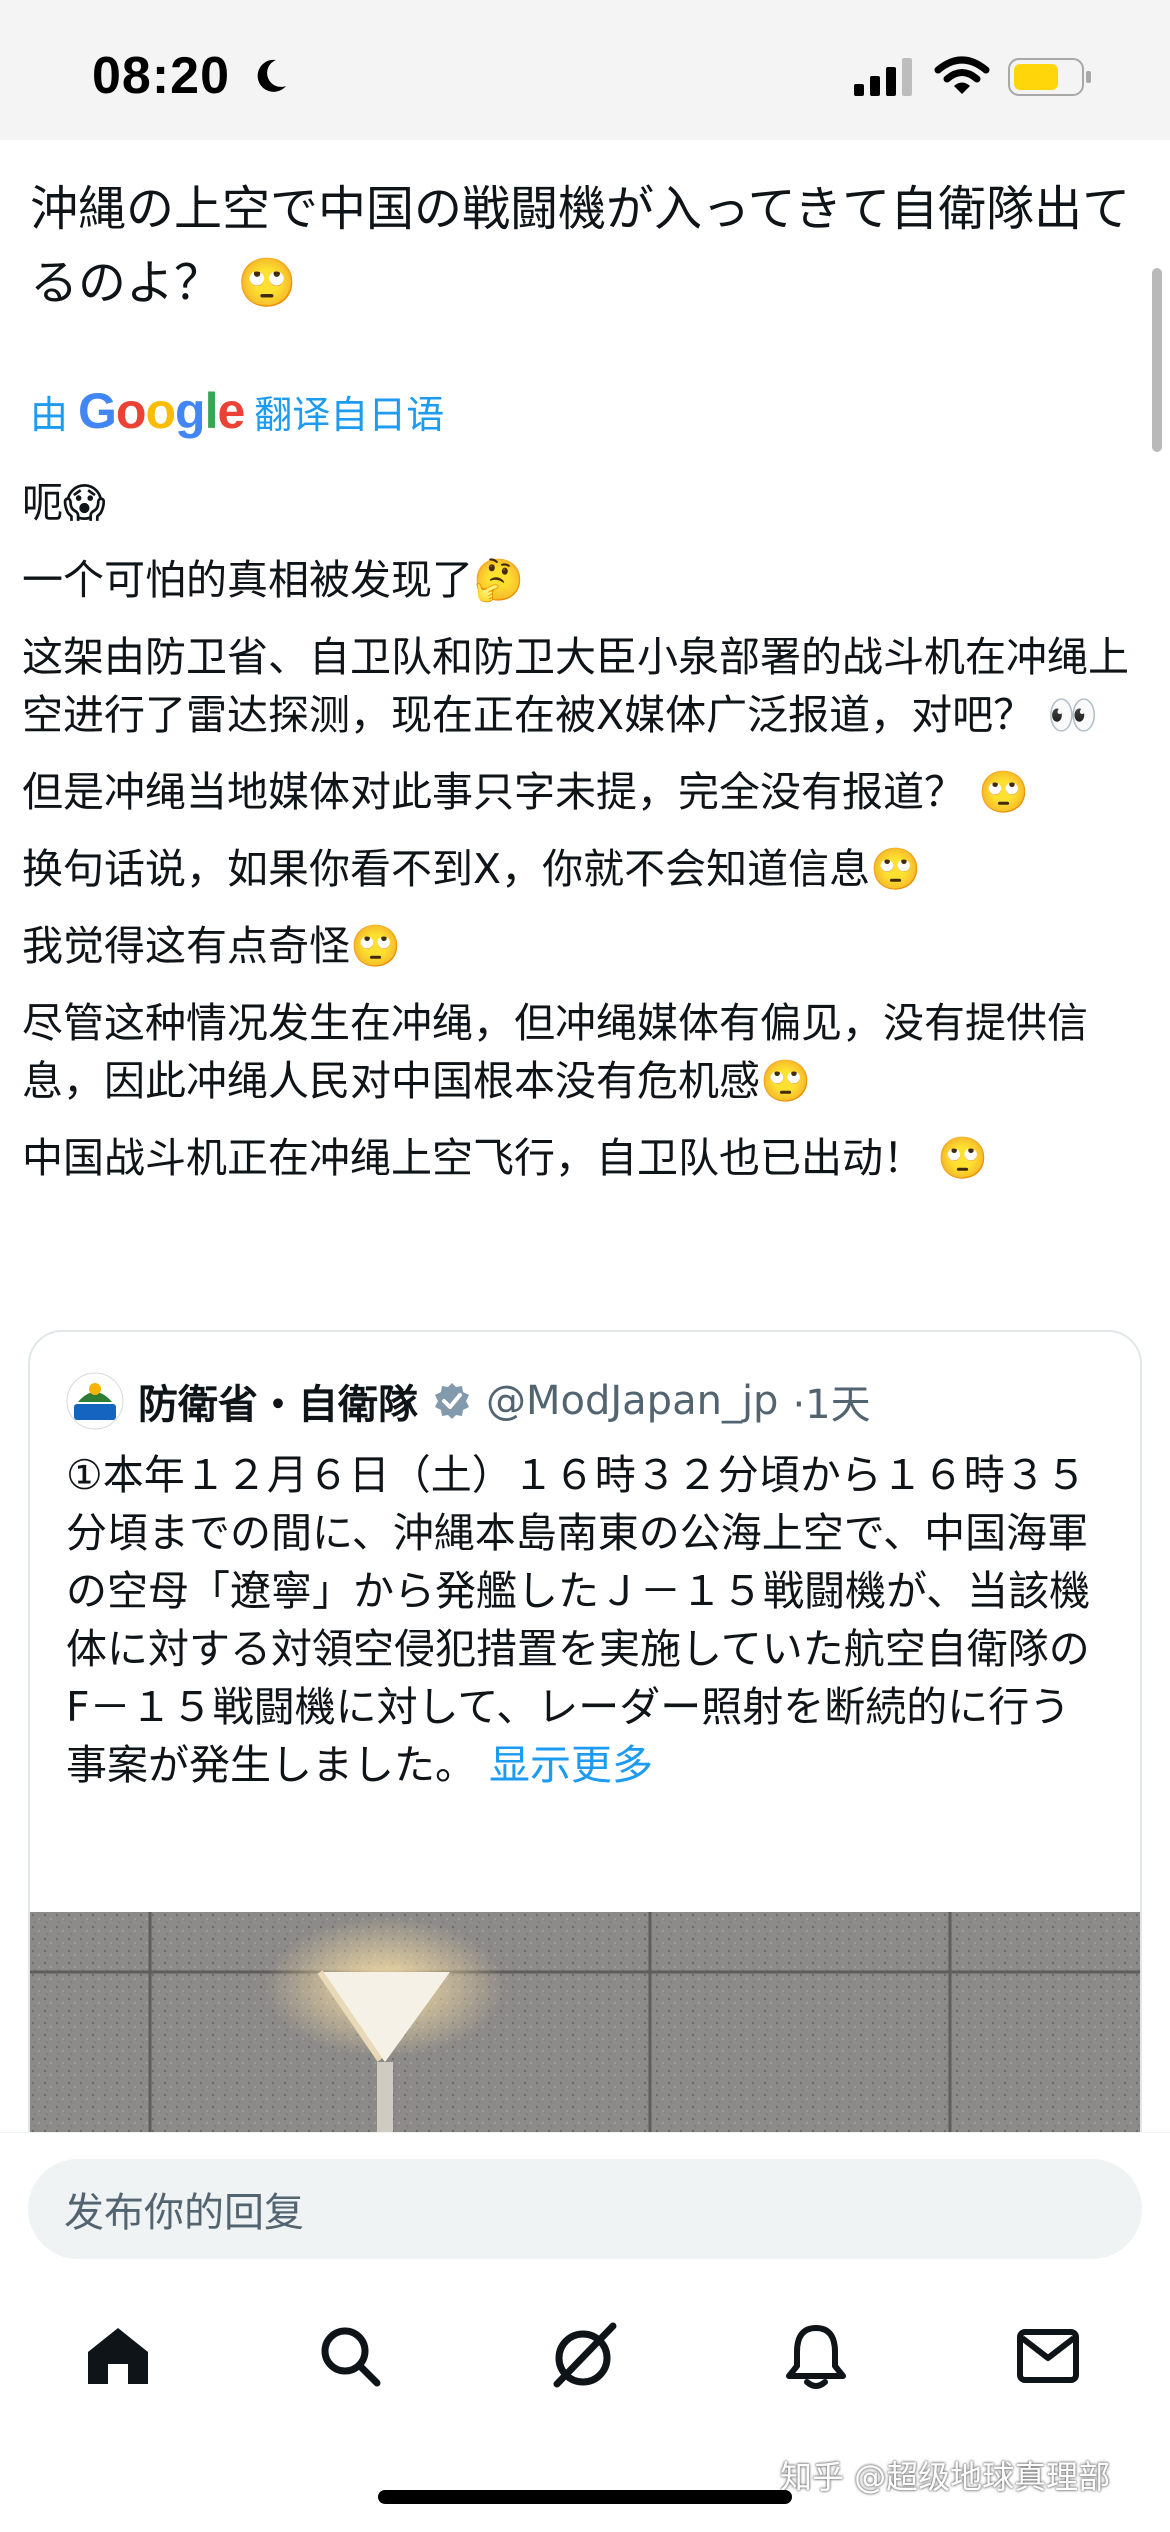  Describe the element at coordinates (64, 503) in the screenshot. I see `translated-paragraph: 呃😱` at that location.